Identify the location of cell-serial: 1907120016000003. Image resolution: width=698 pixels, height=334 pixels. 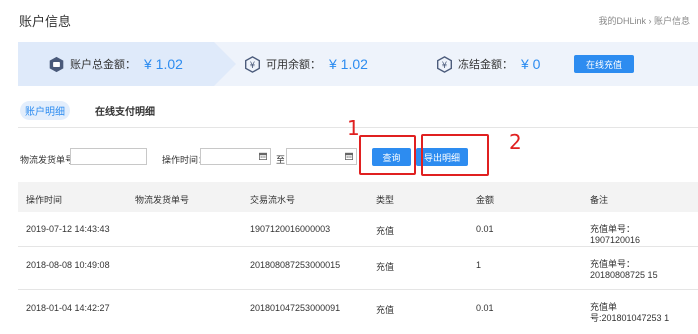
(290, 229).